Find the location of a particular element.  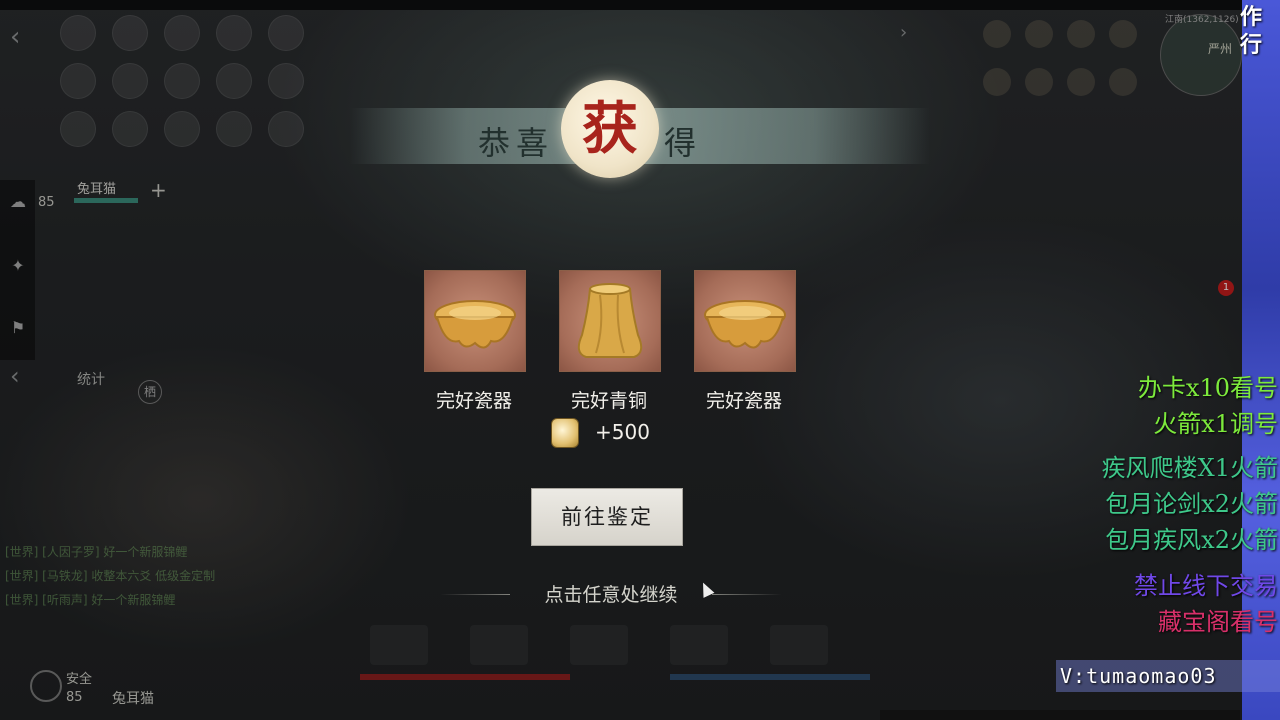

promo-text: 包月疾风x2火箭 is located at coordinates (1191, 540).